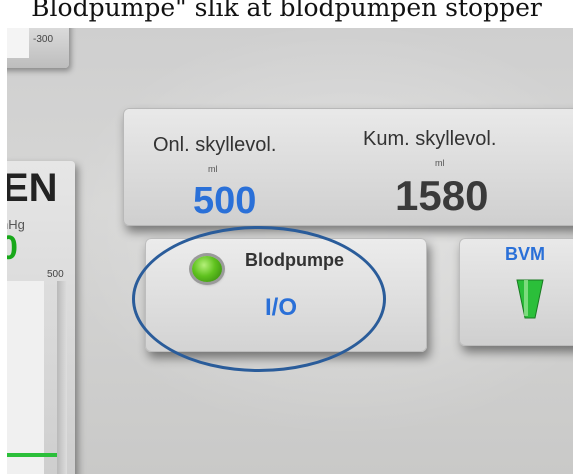  I want to click on pressure-title: EN, so click(32, 188).